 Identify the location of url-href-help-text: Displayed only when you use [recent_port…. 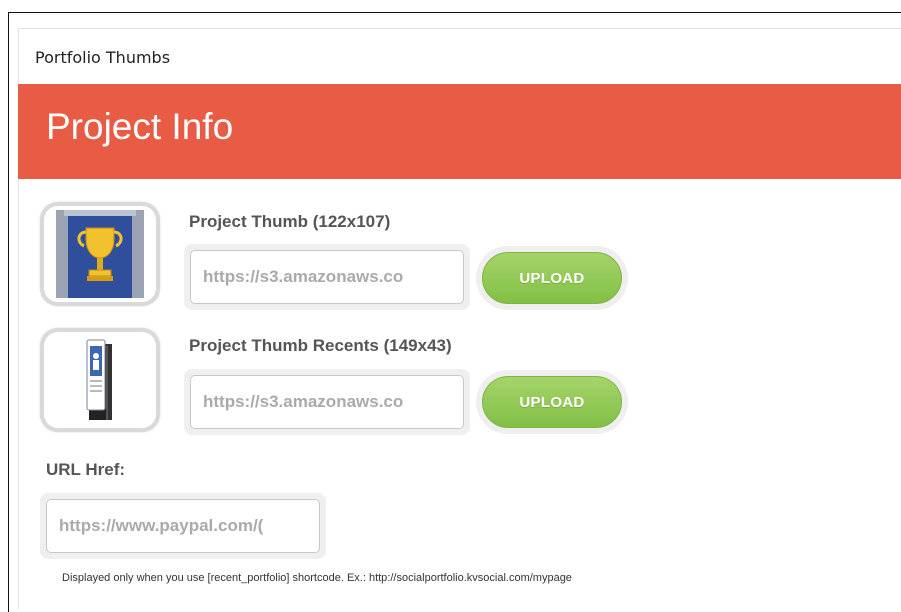
(317, 578).